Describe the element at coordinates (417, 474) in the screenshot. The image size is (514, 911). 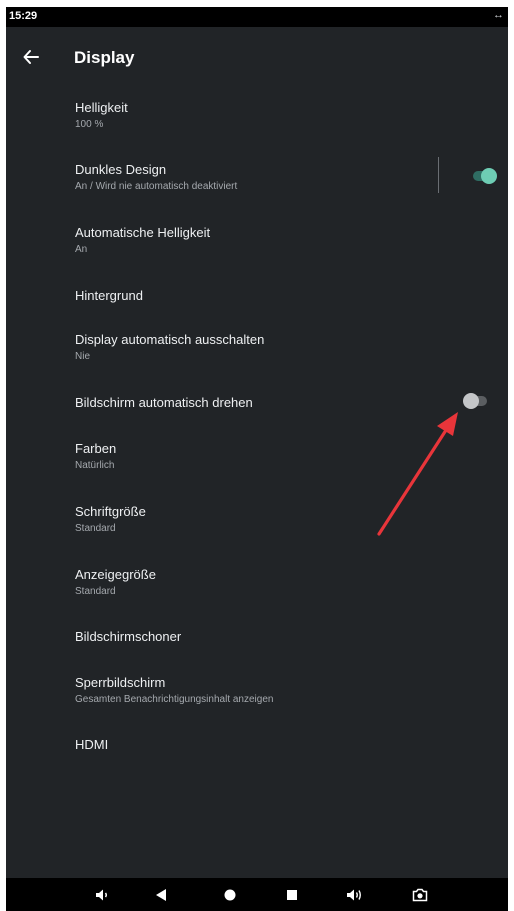
I see `red-arrow-annotation` at that location.